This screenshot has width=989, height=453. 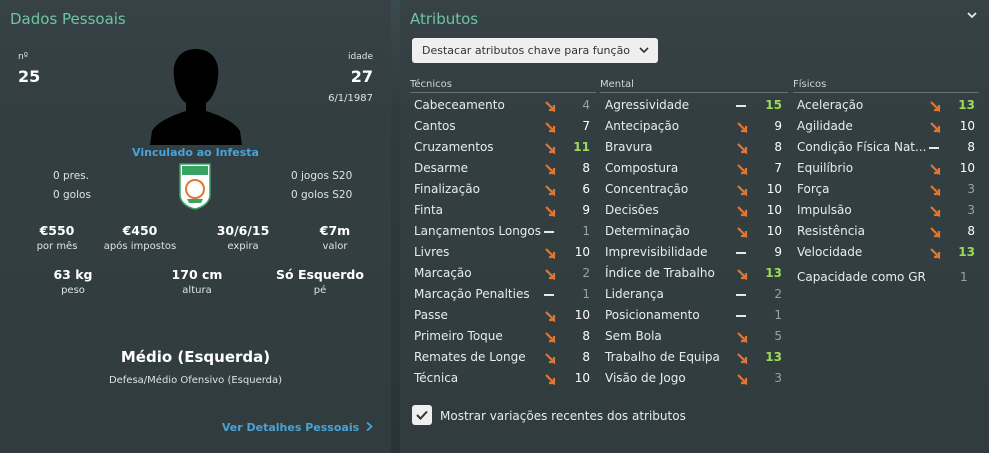 What do you see at coordinates (642, 126) in the screenshot?
I see `attribute-name: Antecipação` at bounding box center [642, 126].